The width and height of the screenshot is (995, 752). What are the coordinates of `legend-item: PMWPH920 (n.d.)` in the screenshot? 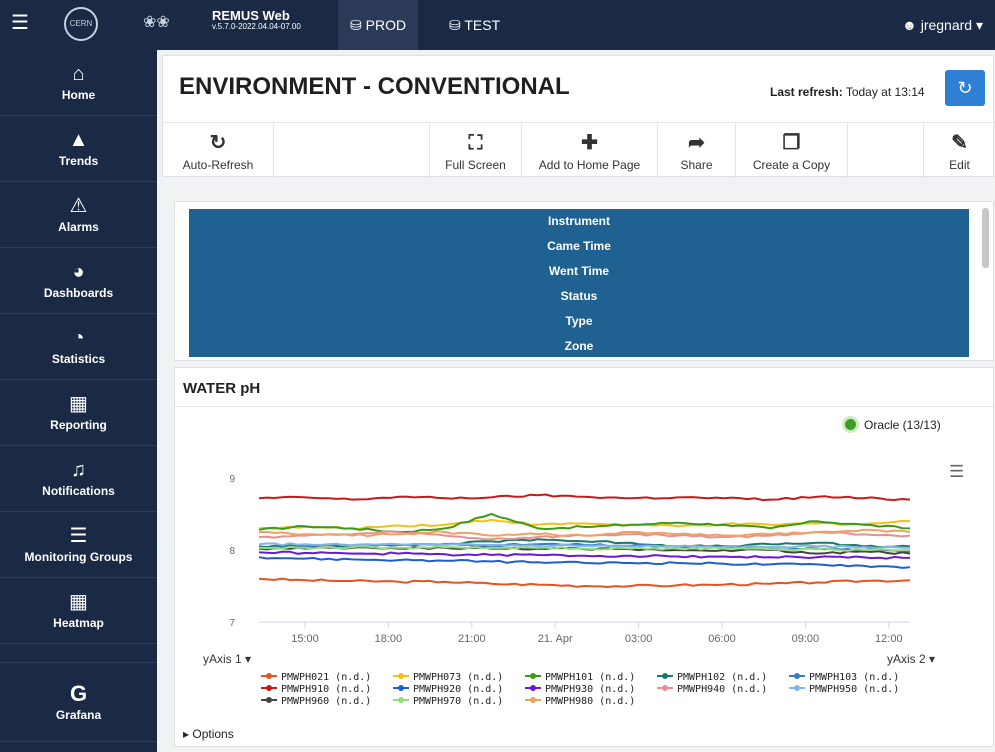 It's located at (448, 689).